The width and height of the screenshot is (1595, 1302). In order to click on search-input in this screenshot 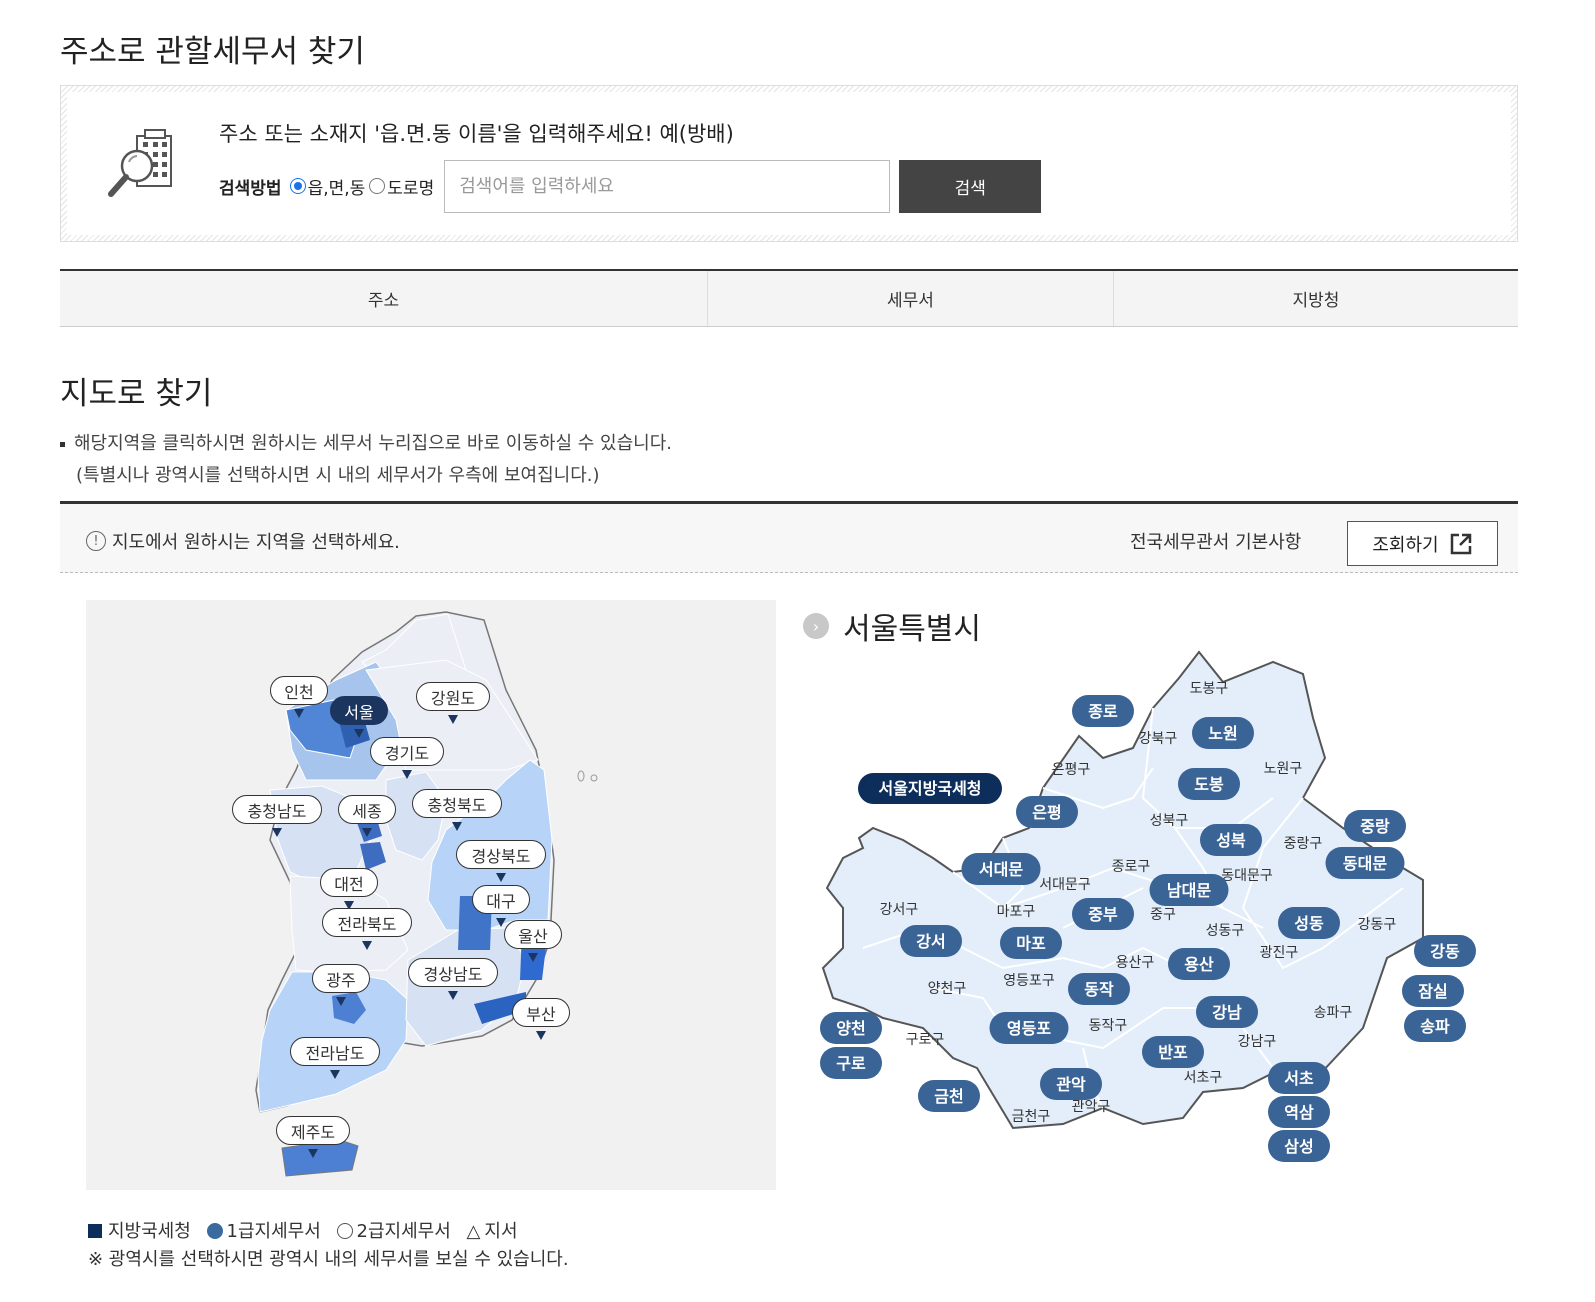, I will do `click(667, 186)`.